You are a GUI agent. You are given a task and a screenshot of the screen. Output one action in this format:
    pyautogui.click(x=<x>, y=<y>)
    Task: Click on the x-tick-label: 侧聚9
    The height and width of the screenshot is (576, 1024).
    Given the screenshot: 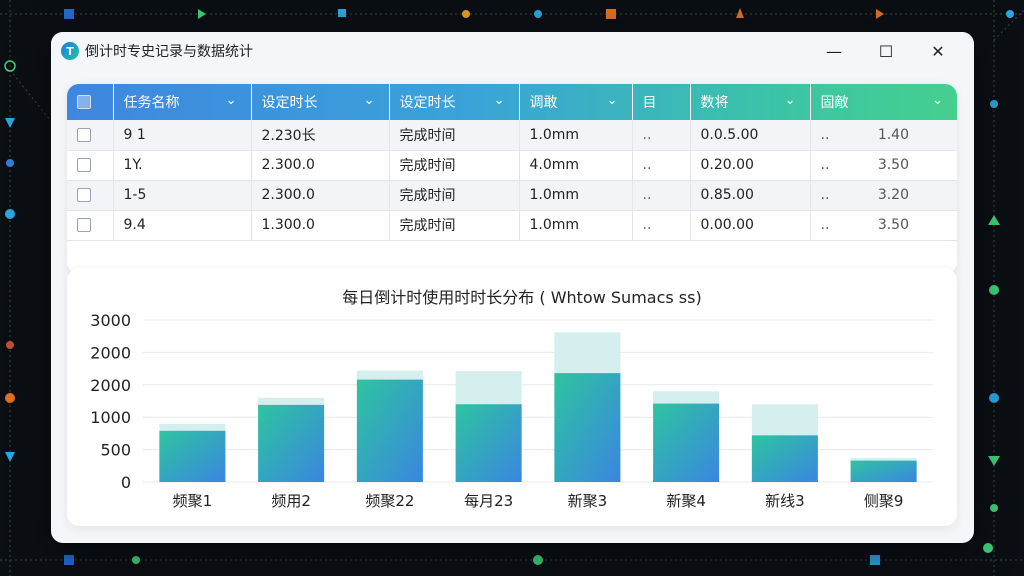 What is the action you would take?
    pyautogui.click(x=884, y=501)
    